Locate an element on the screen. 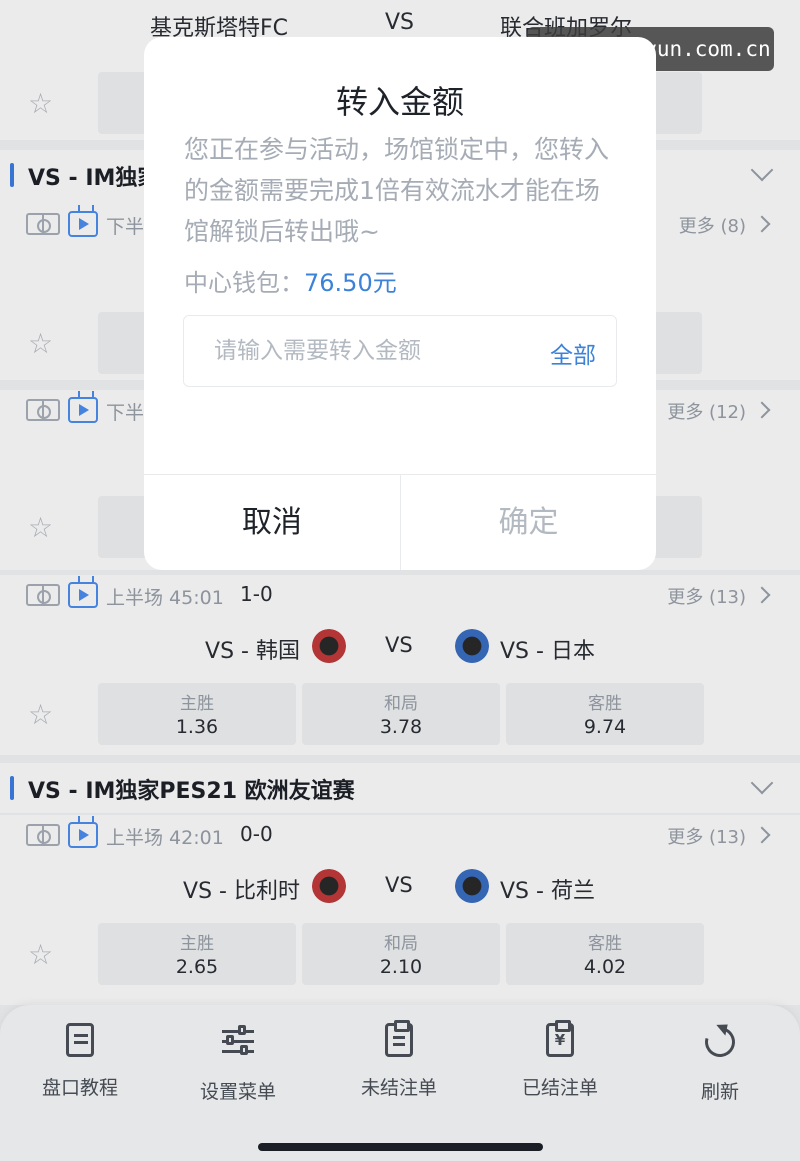 The height and width of the screenshot is (1161, 800). cancel-button: 取消 is located at coordinates (272, 522).